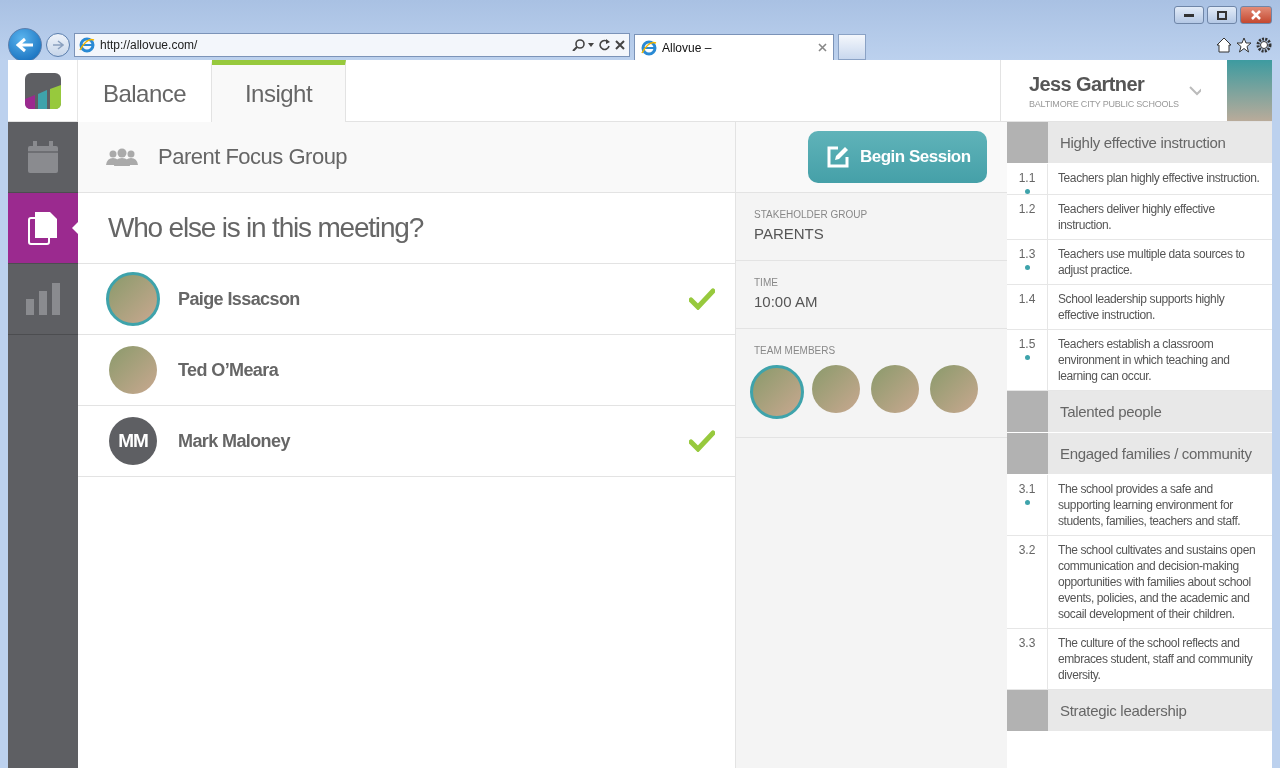 The height and width of the screenshot is (768, 1280). Describe the element at coordinates (852, 47) in the screenshot. I see `new-tab-button` at that location.